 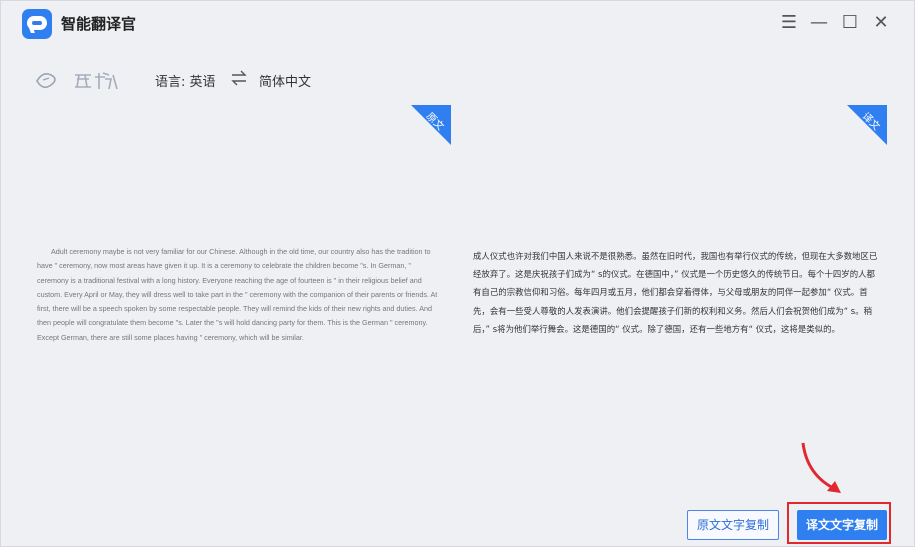 What do you see at coordinates (881, 23) in the screenshot?
I see `close-icon: ✕` at bounding box center [881, 23].